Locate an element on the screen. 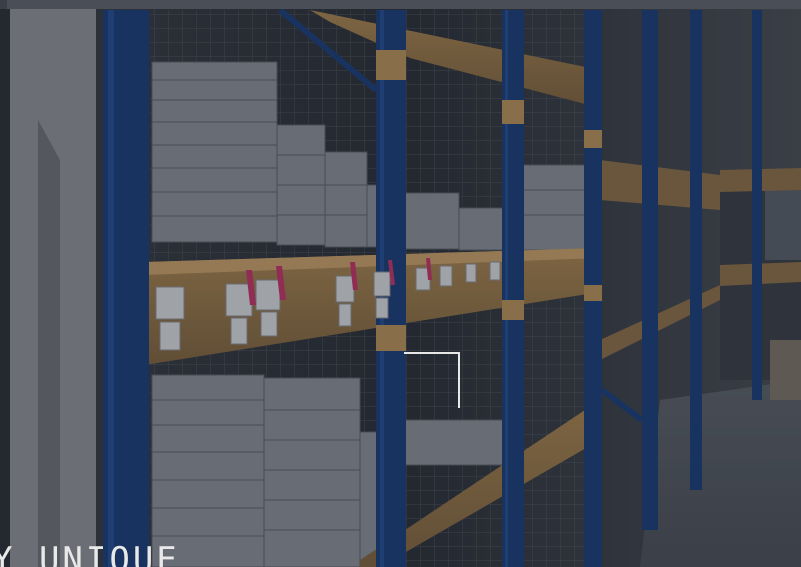  top-bar-cap is located at coordinates (3, 4).